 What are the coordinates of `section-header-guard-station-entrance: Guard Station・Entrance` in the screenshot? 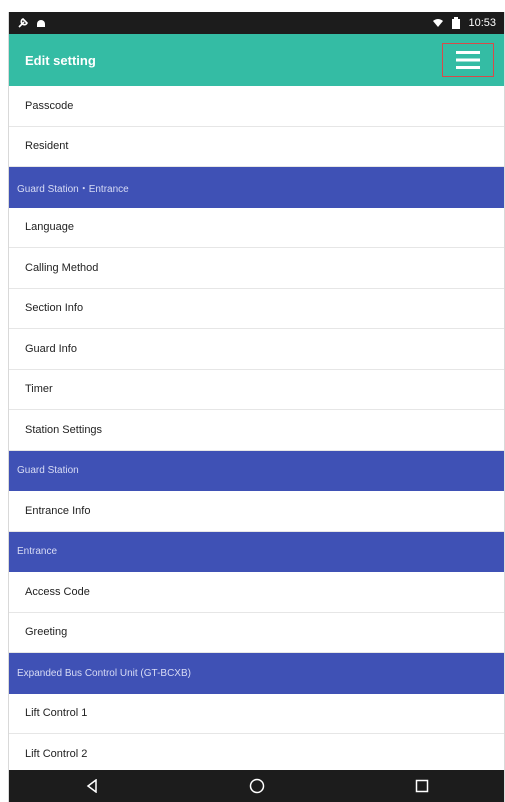 It's located at (256, 187).